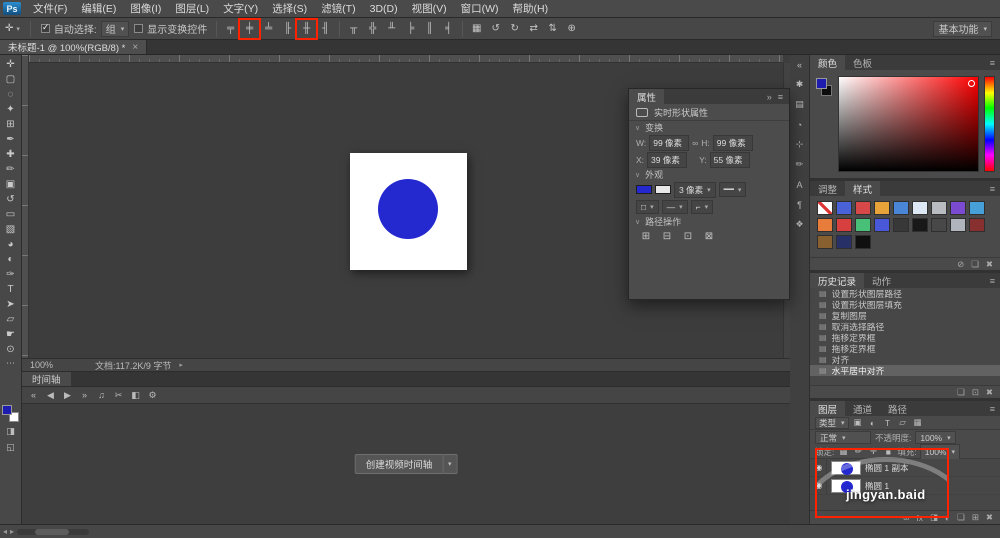 The image size is (1000, 538). I want to click on layer-thumbnail, so click(846, 485).